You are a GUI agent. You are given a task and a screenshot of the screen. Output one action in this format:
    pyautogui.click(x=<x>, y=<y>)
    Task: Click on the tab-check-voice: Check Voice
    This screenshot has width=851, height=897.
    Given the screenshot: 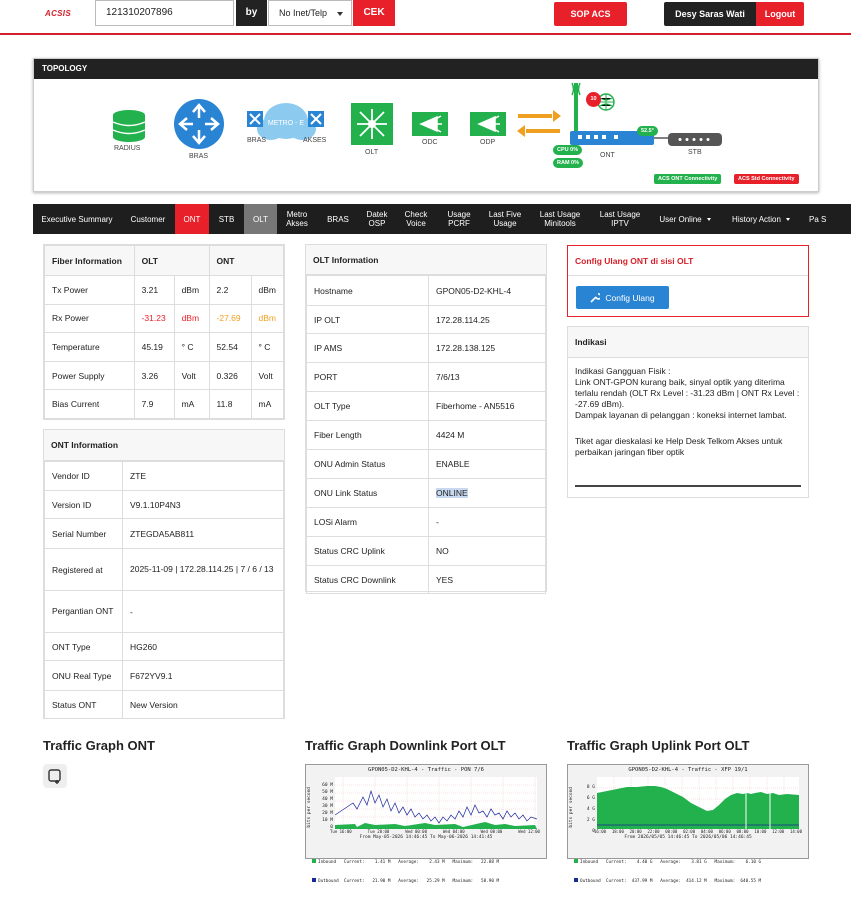 What is the action you would take?
    pyautogui.click(x=416, y=219)
    